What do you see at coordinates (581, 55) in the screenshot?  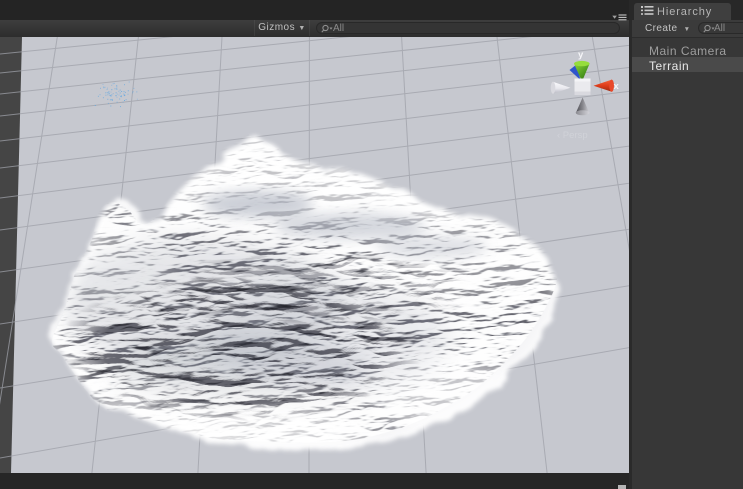 I see `svg-text: y` at bounding box center [581, 55].